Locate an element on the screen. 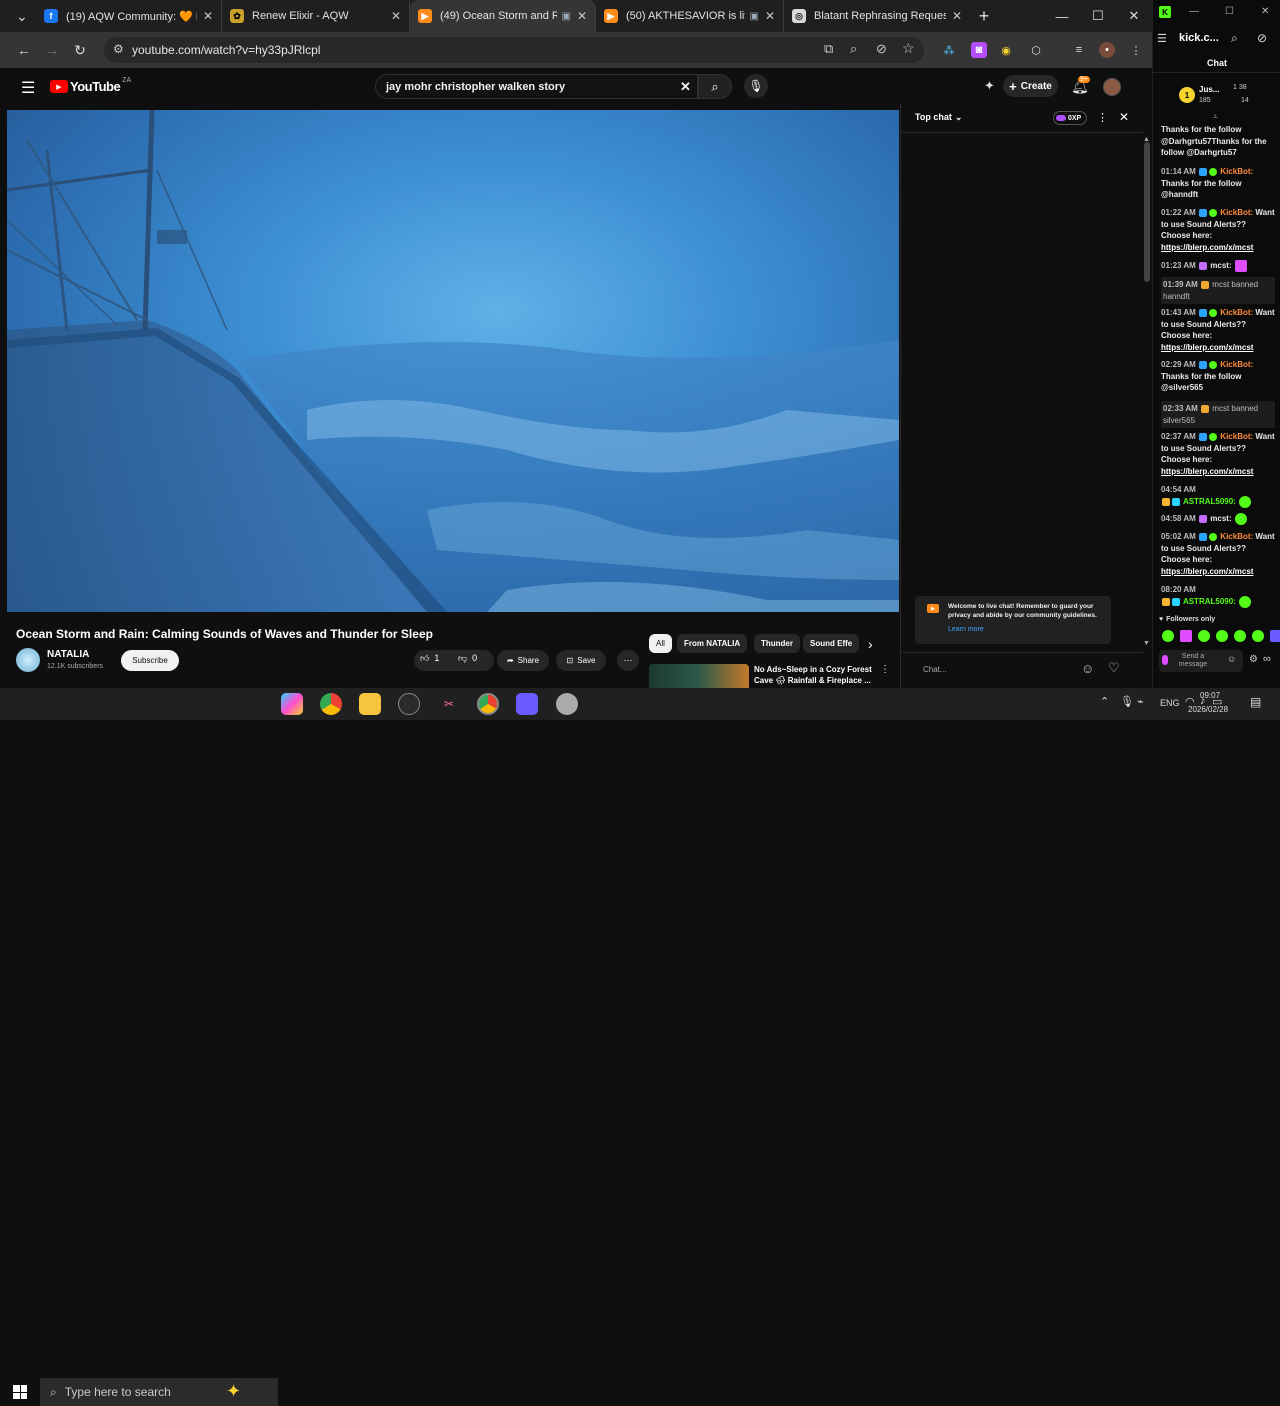  app-circle-icon is located at coordinates (567, 704).